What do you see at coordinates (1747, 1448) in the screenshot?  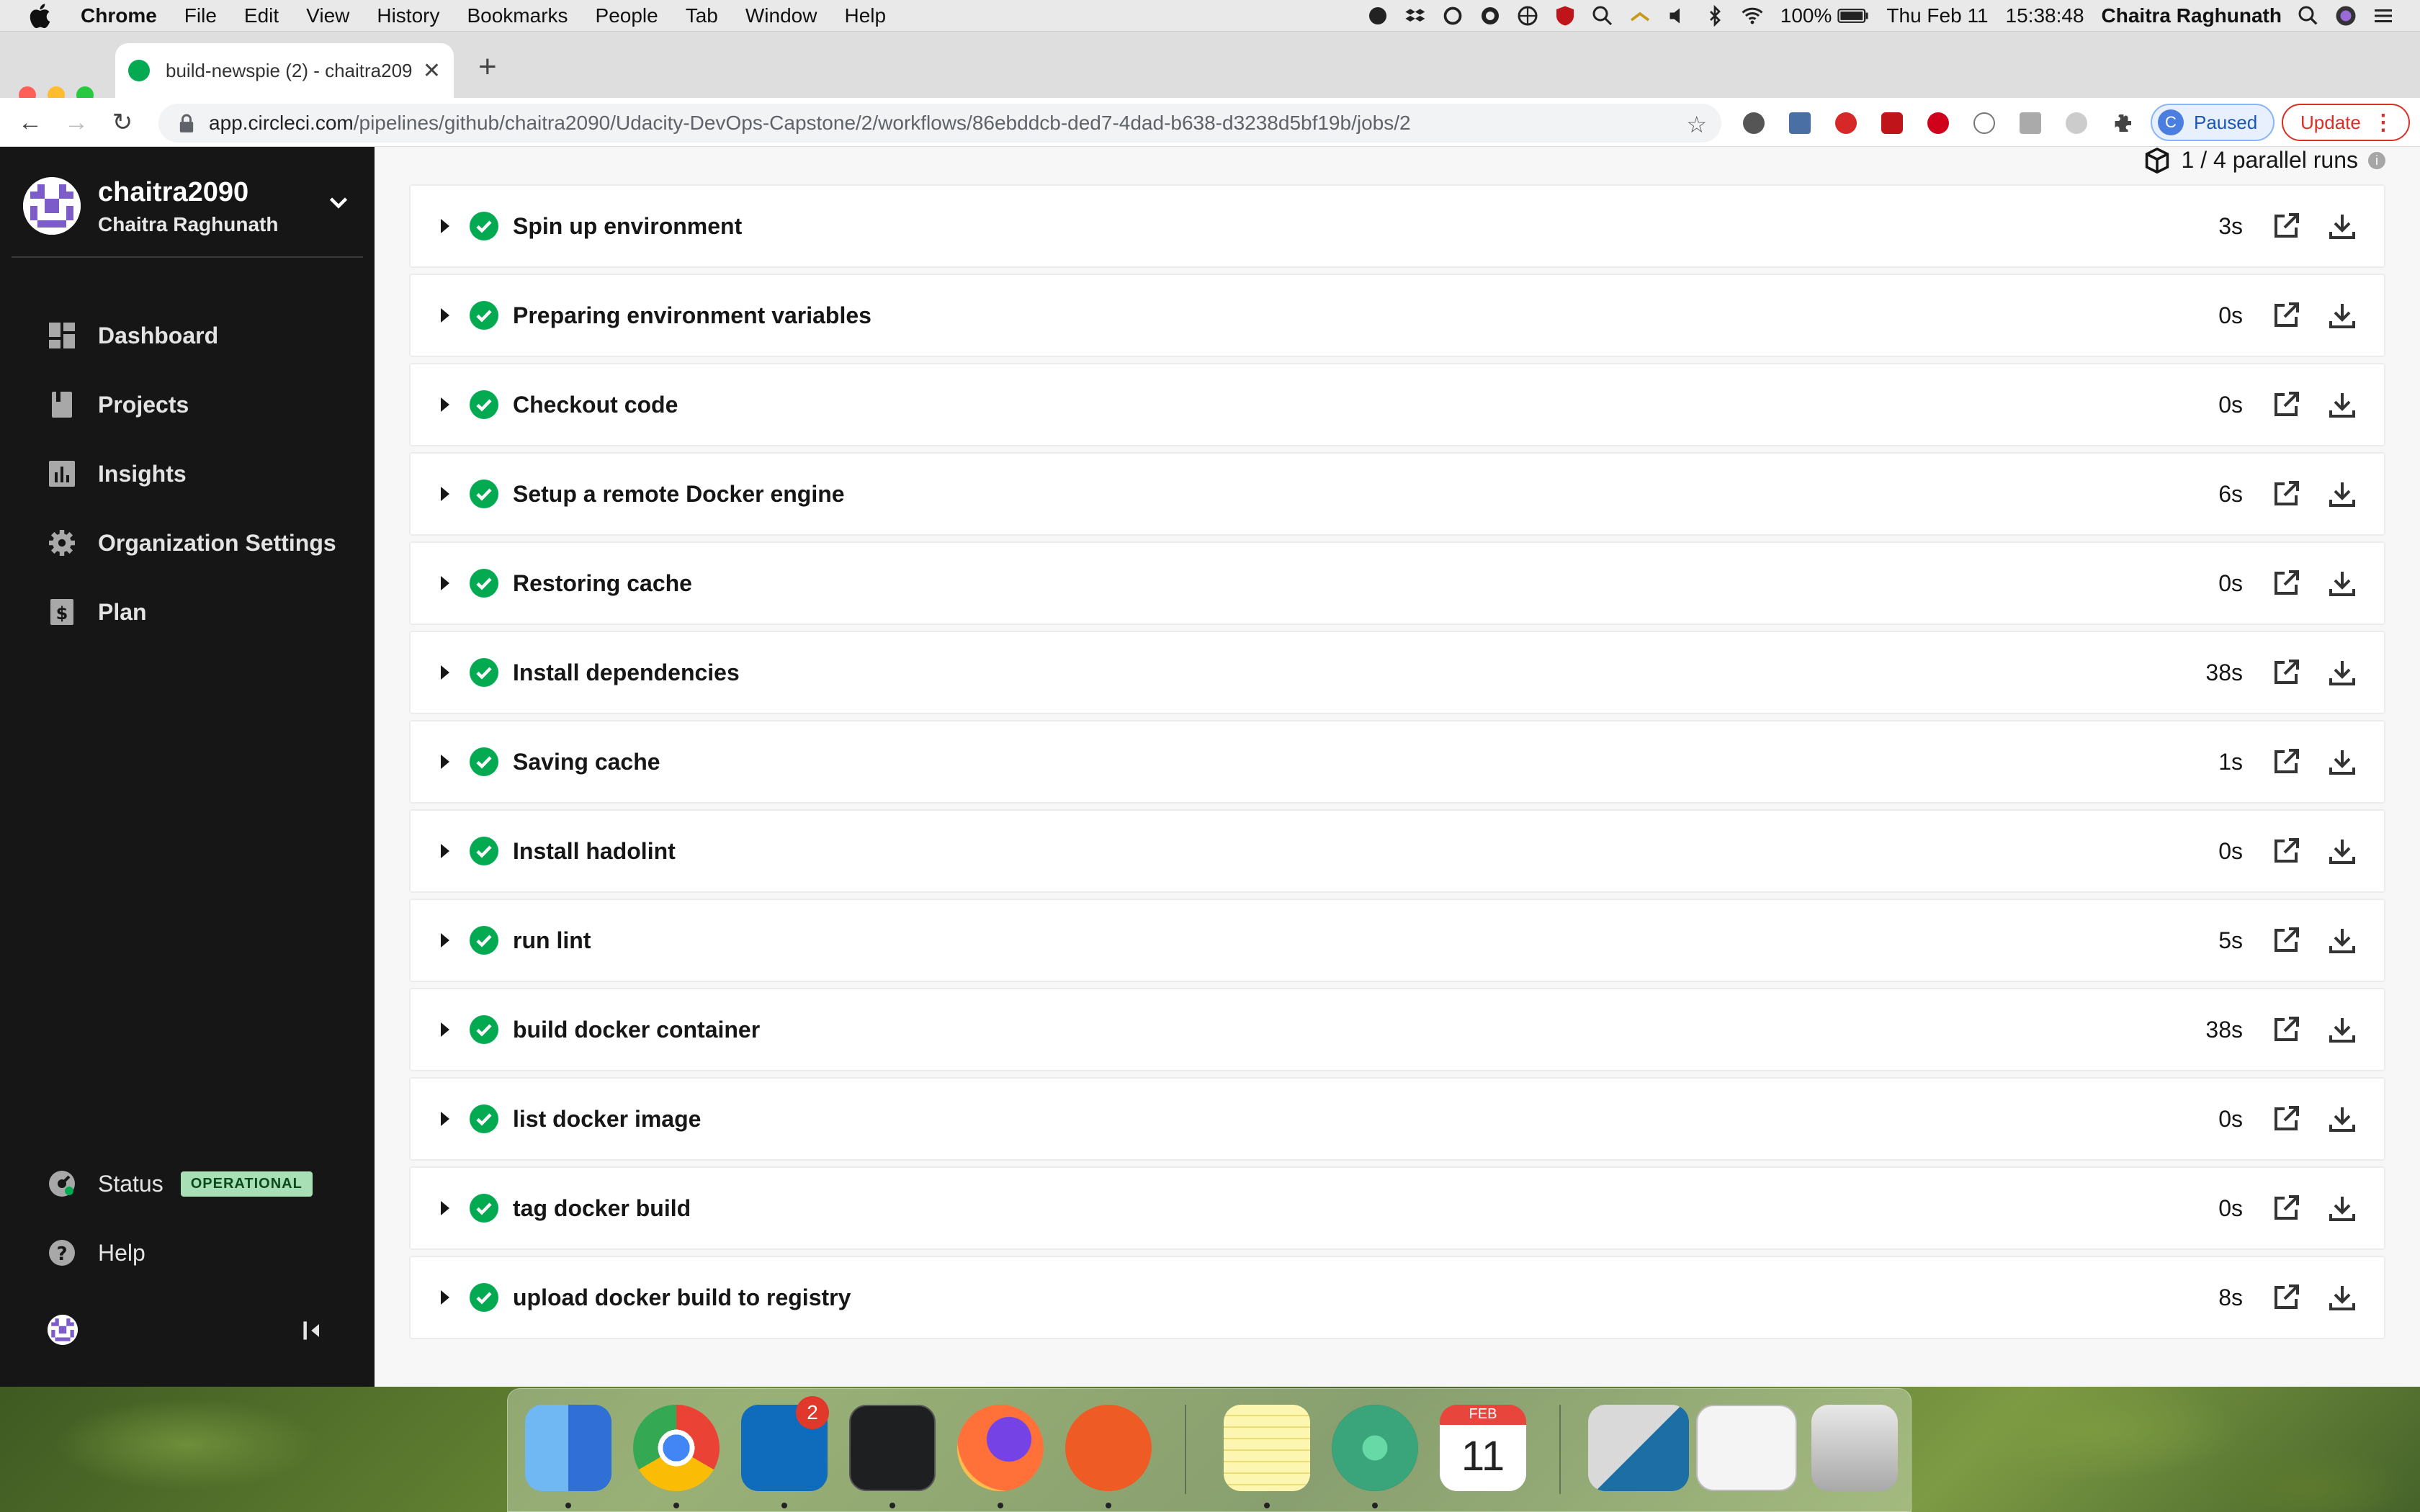 I see `preview-screenshot-icon` at bounding box center [1747, 1448].